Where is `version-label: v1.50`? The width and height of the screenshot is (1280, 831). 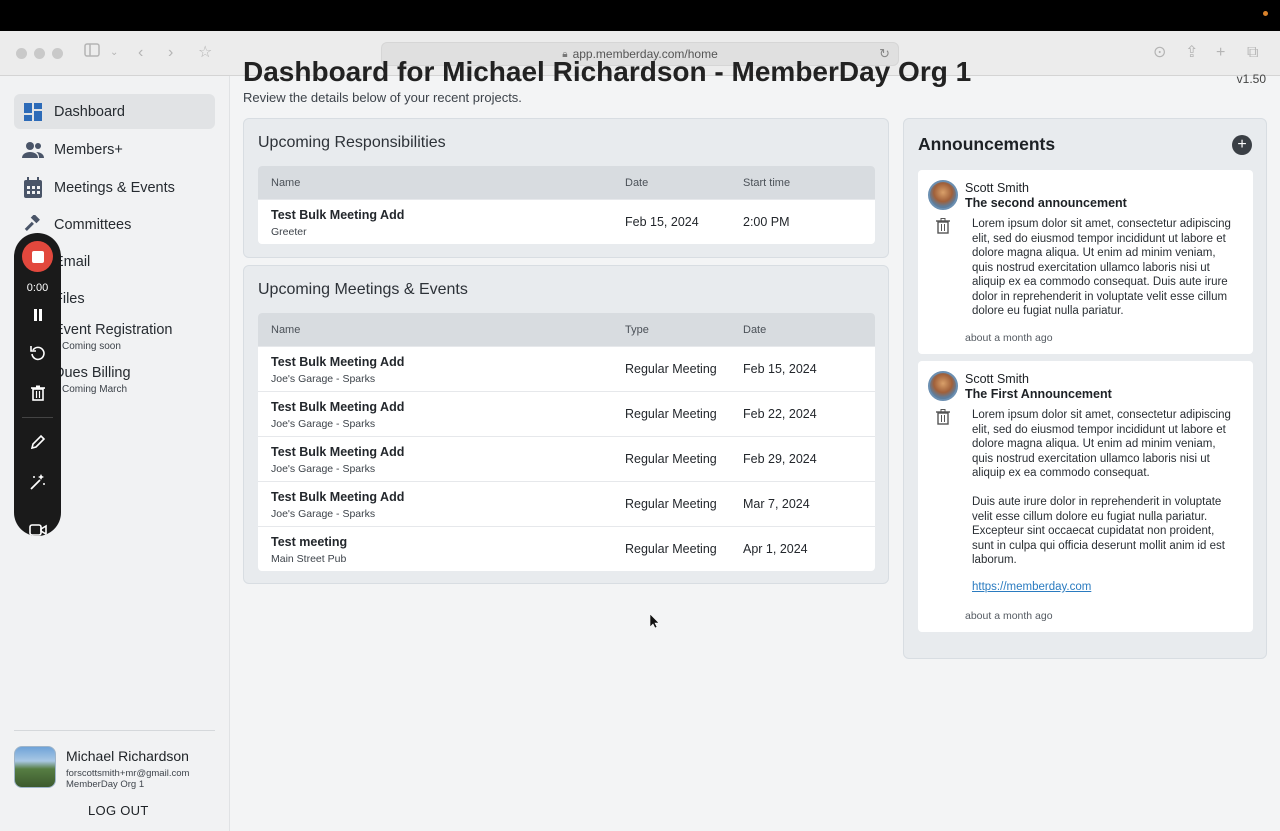 version-label: v1.50 is located at coordinates (1251, 79).